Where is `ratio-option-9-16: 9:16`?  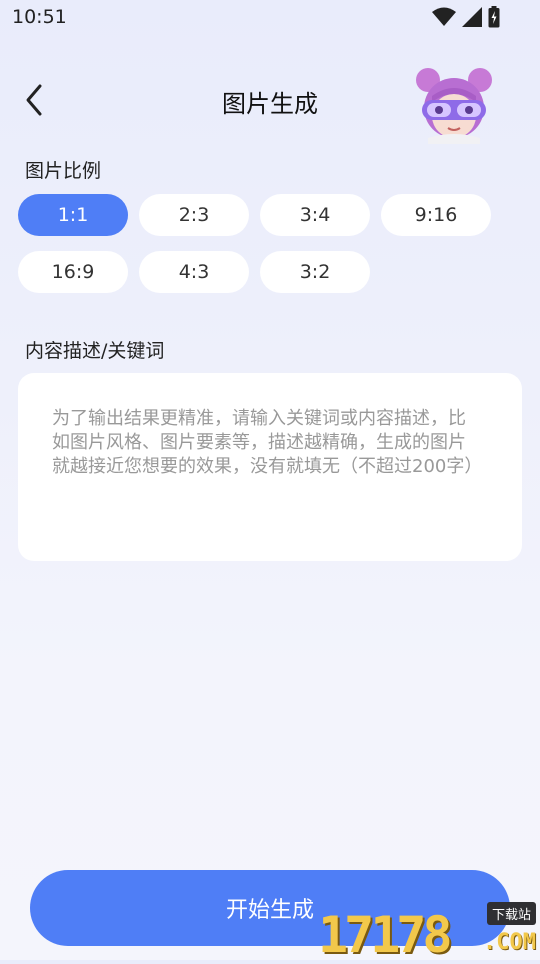 ratio-option-9-16: 9:16 is located at coordinates (436, 215).